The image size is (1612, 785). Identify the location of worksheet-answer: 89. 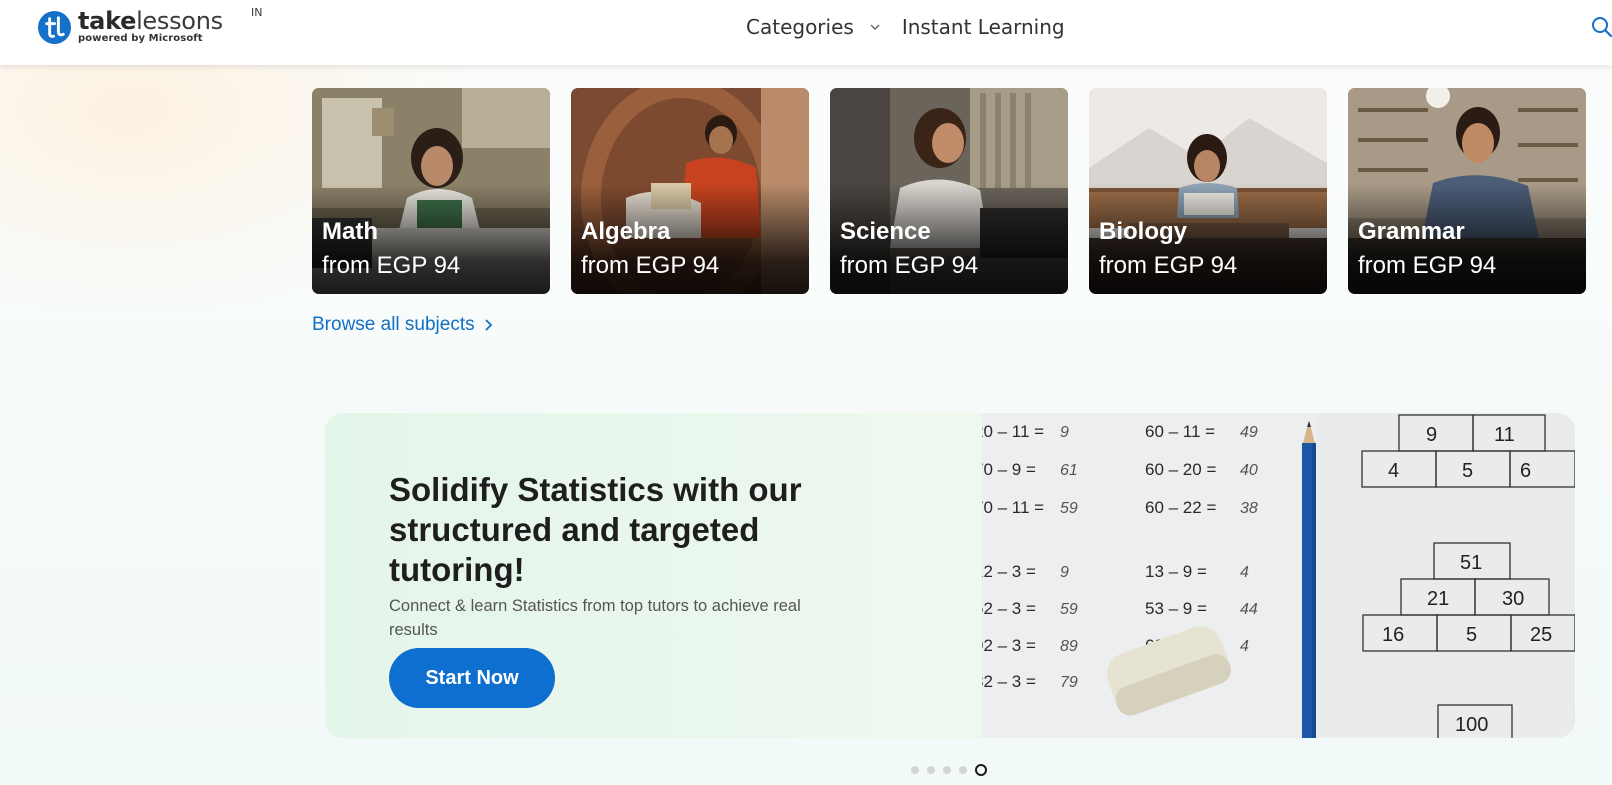
(1069, 646).